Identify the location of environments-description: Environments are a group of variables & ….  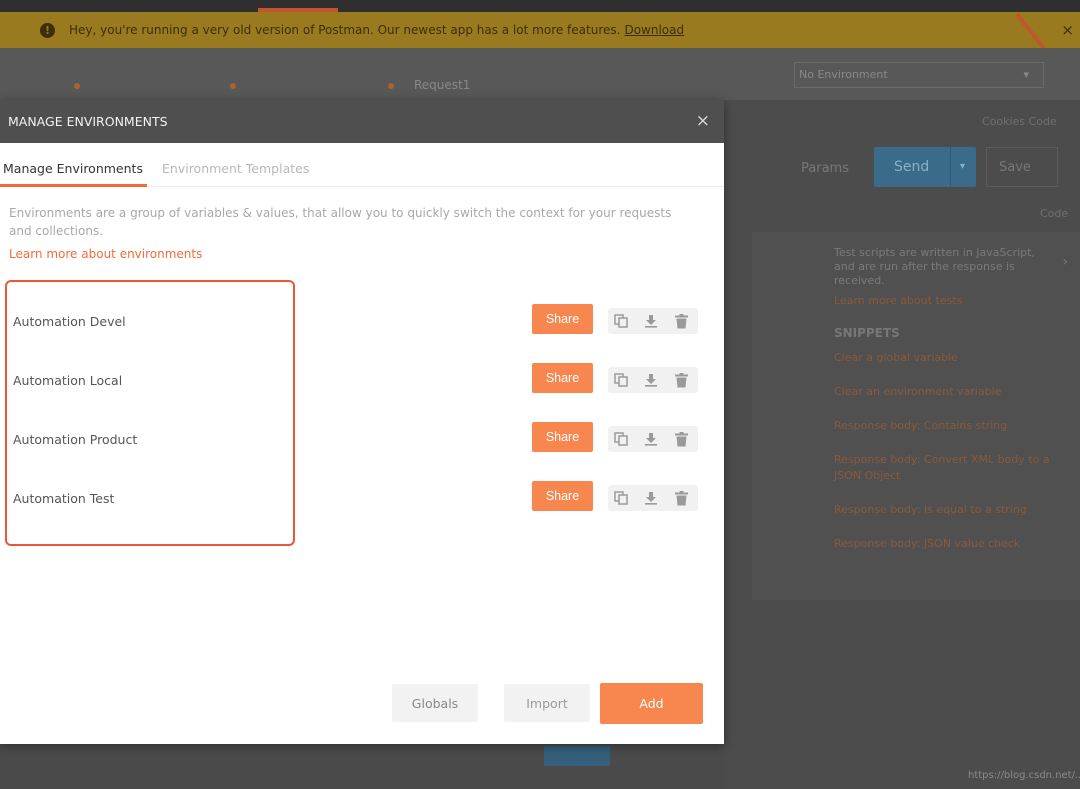
(340, 222).